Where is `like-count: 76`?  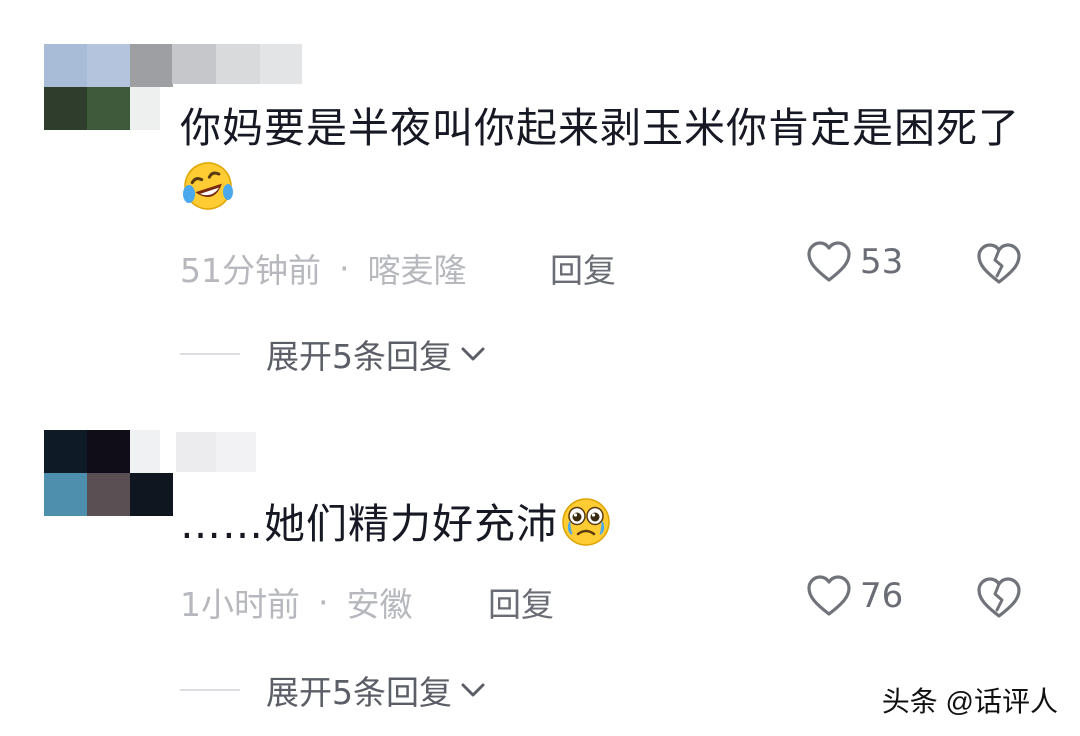 like-count: 76 is located at coordinates (882, 596).